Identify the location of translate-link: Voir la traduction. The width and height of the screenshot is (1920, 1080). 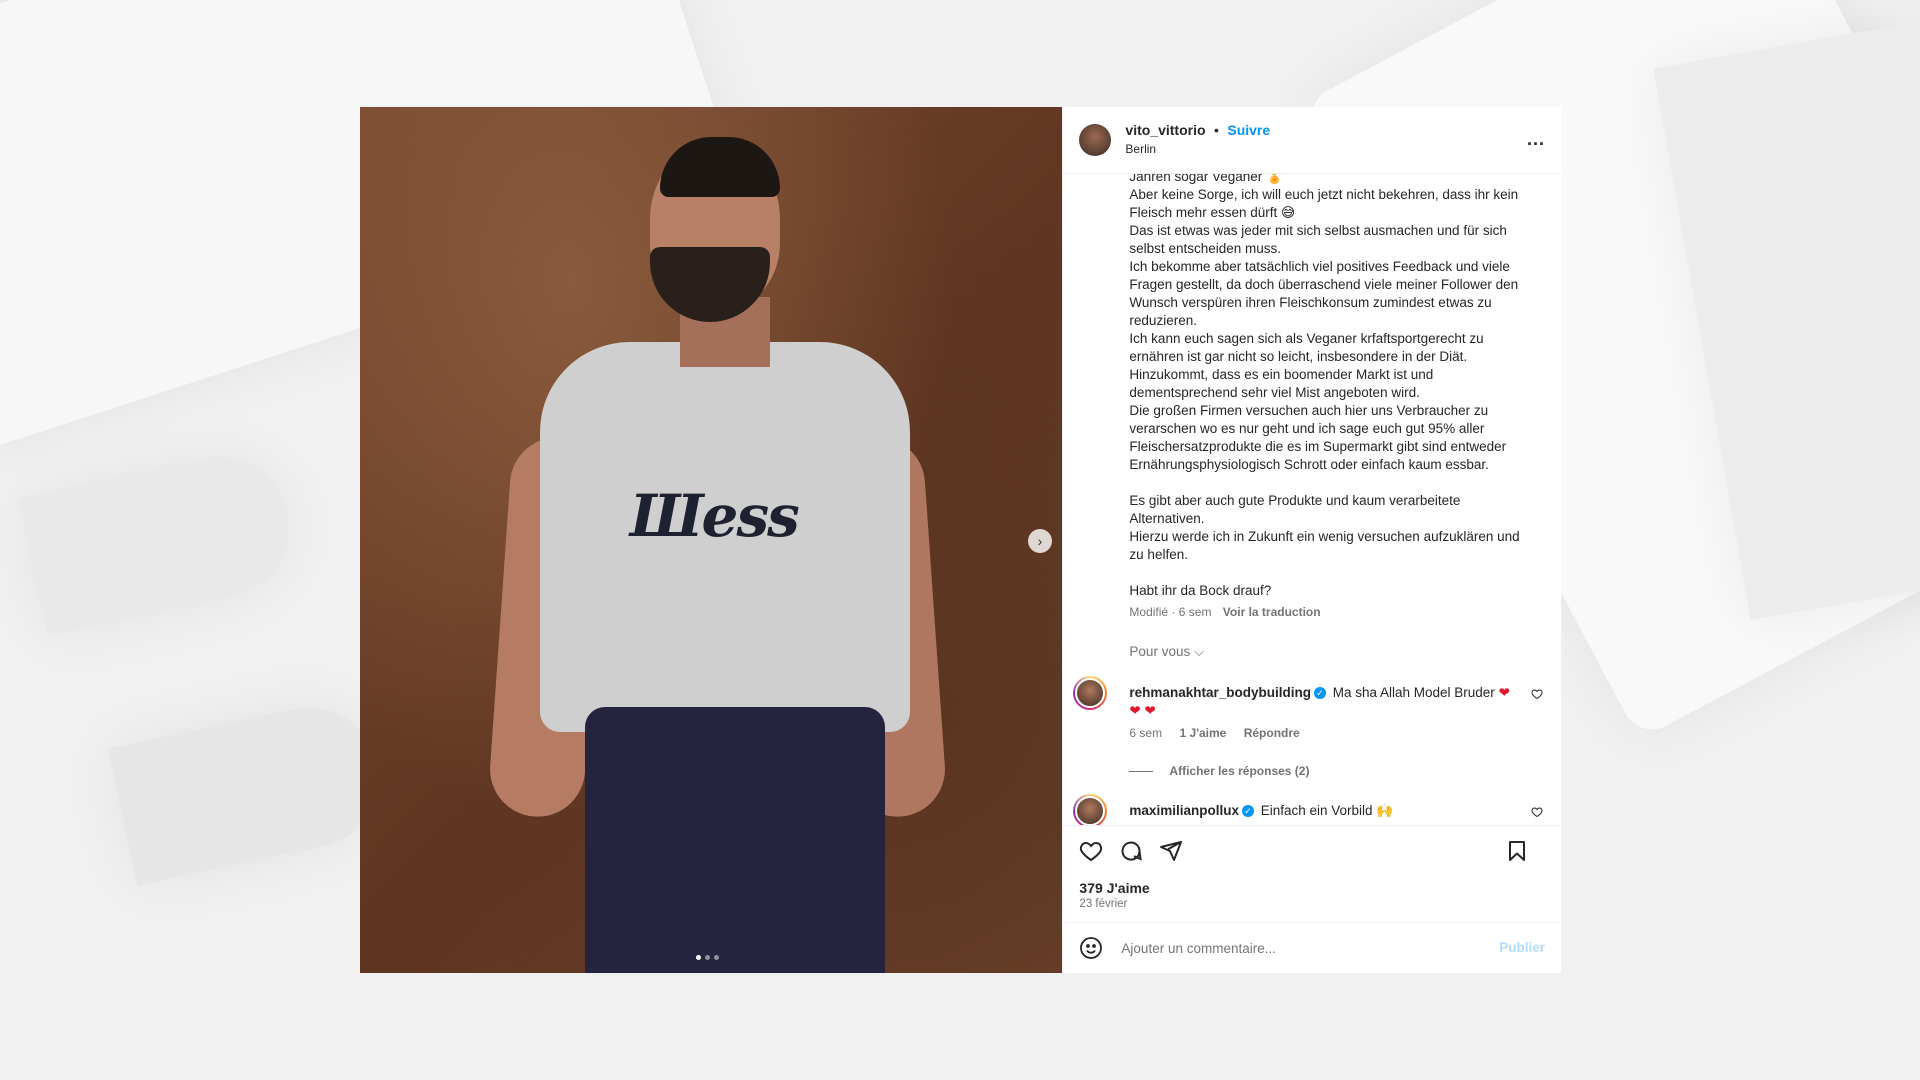
(1272, 612).